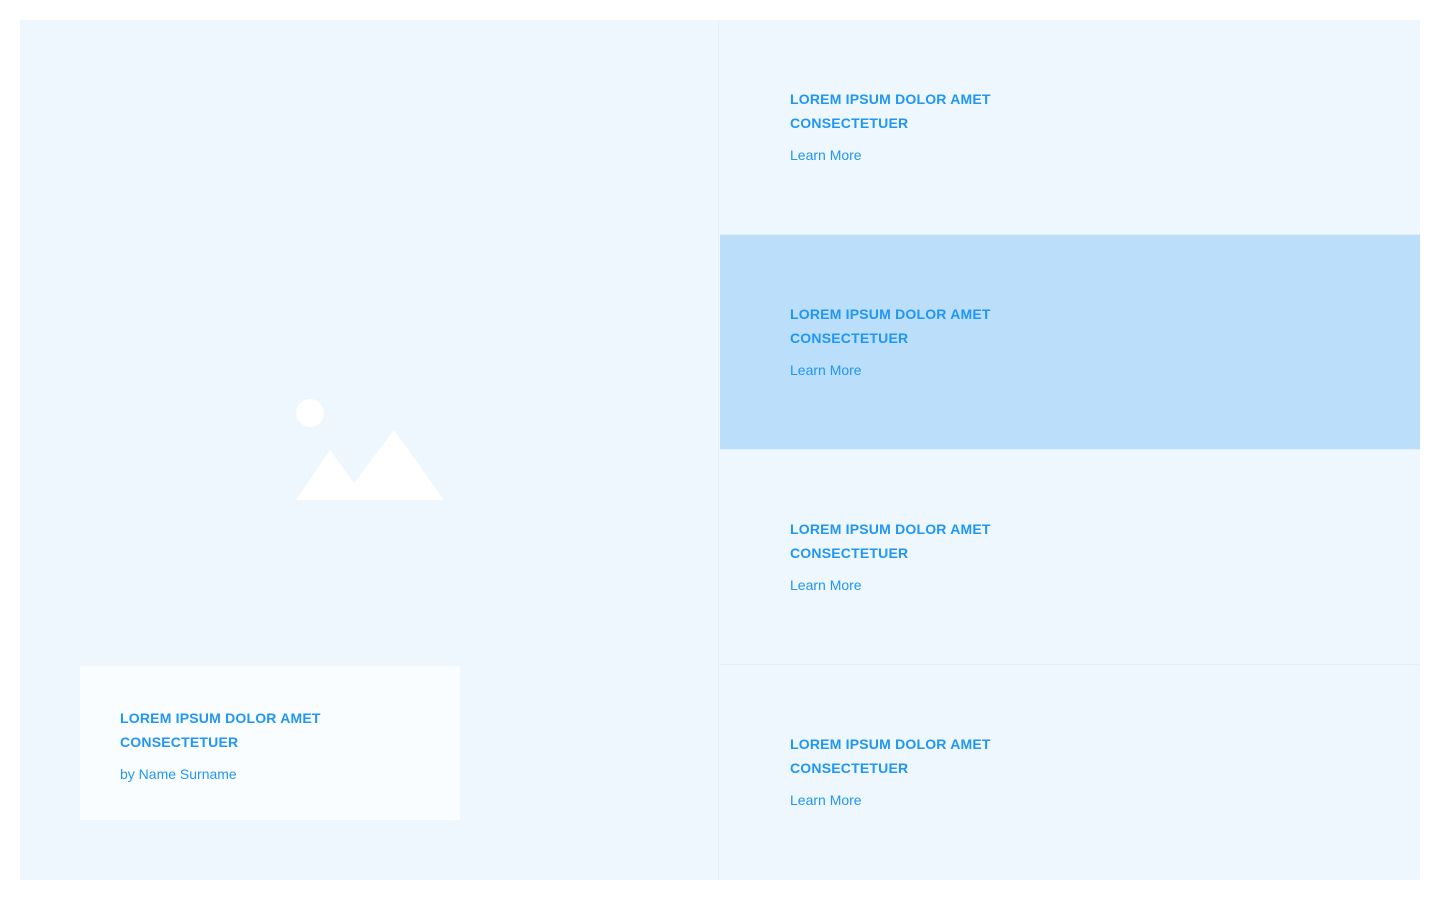 The height and width of the screenshot is (900, 1440). I want to click on image-placeholder-icon, so click(370, 449).